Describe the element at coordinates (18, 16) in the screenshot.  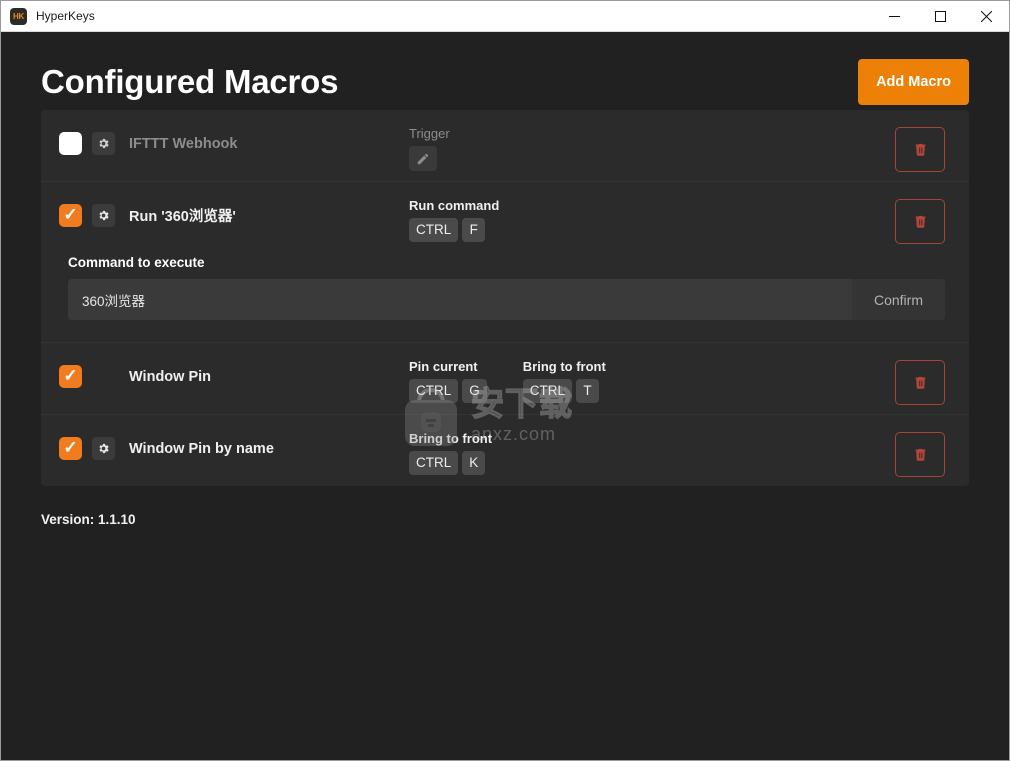
I see `app-logo-icon: HK` at that location.